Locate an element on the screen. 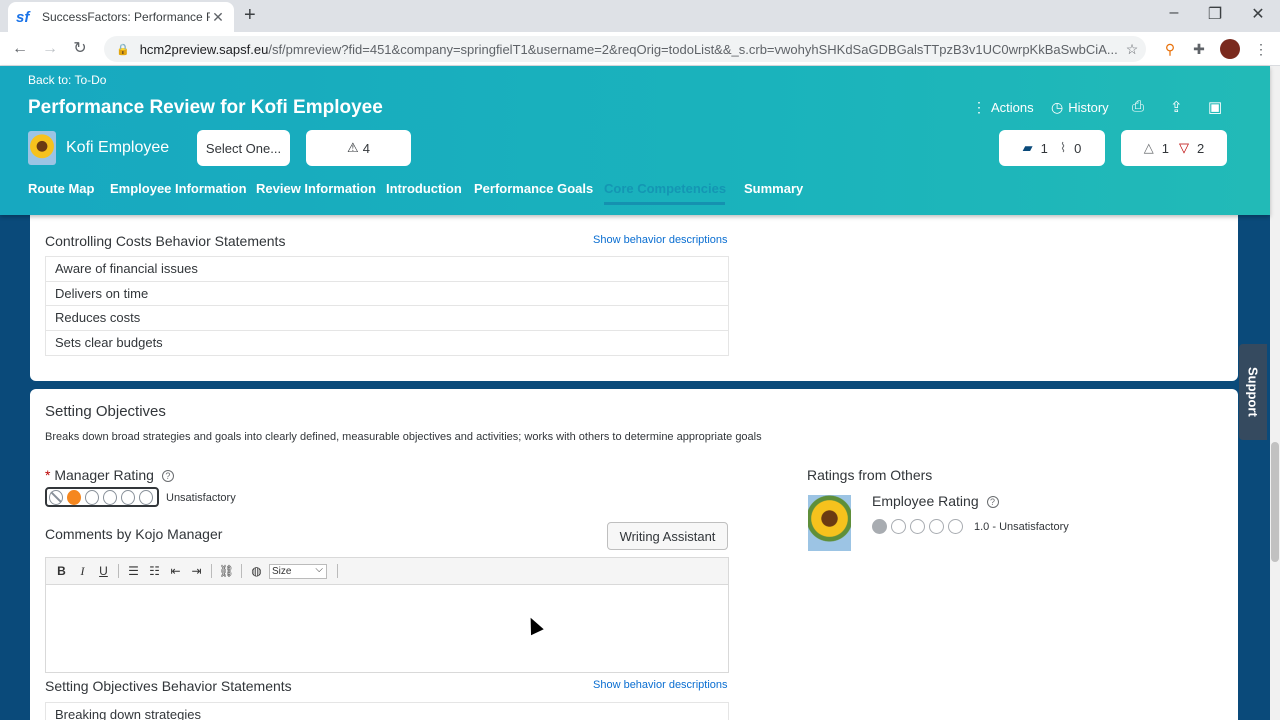 This screenshot has height=720, width=1280. validation-button: △ 1 ▽ 2 is located at coordinates (1174, 148).